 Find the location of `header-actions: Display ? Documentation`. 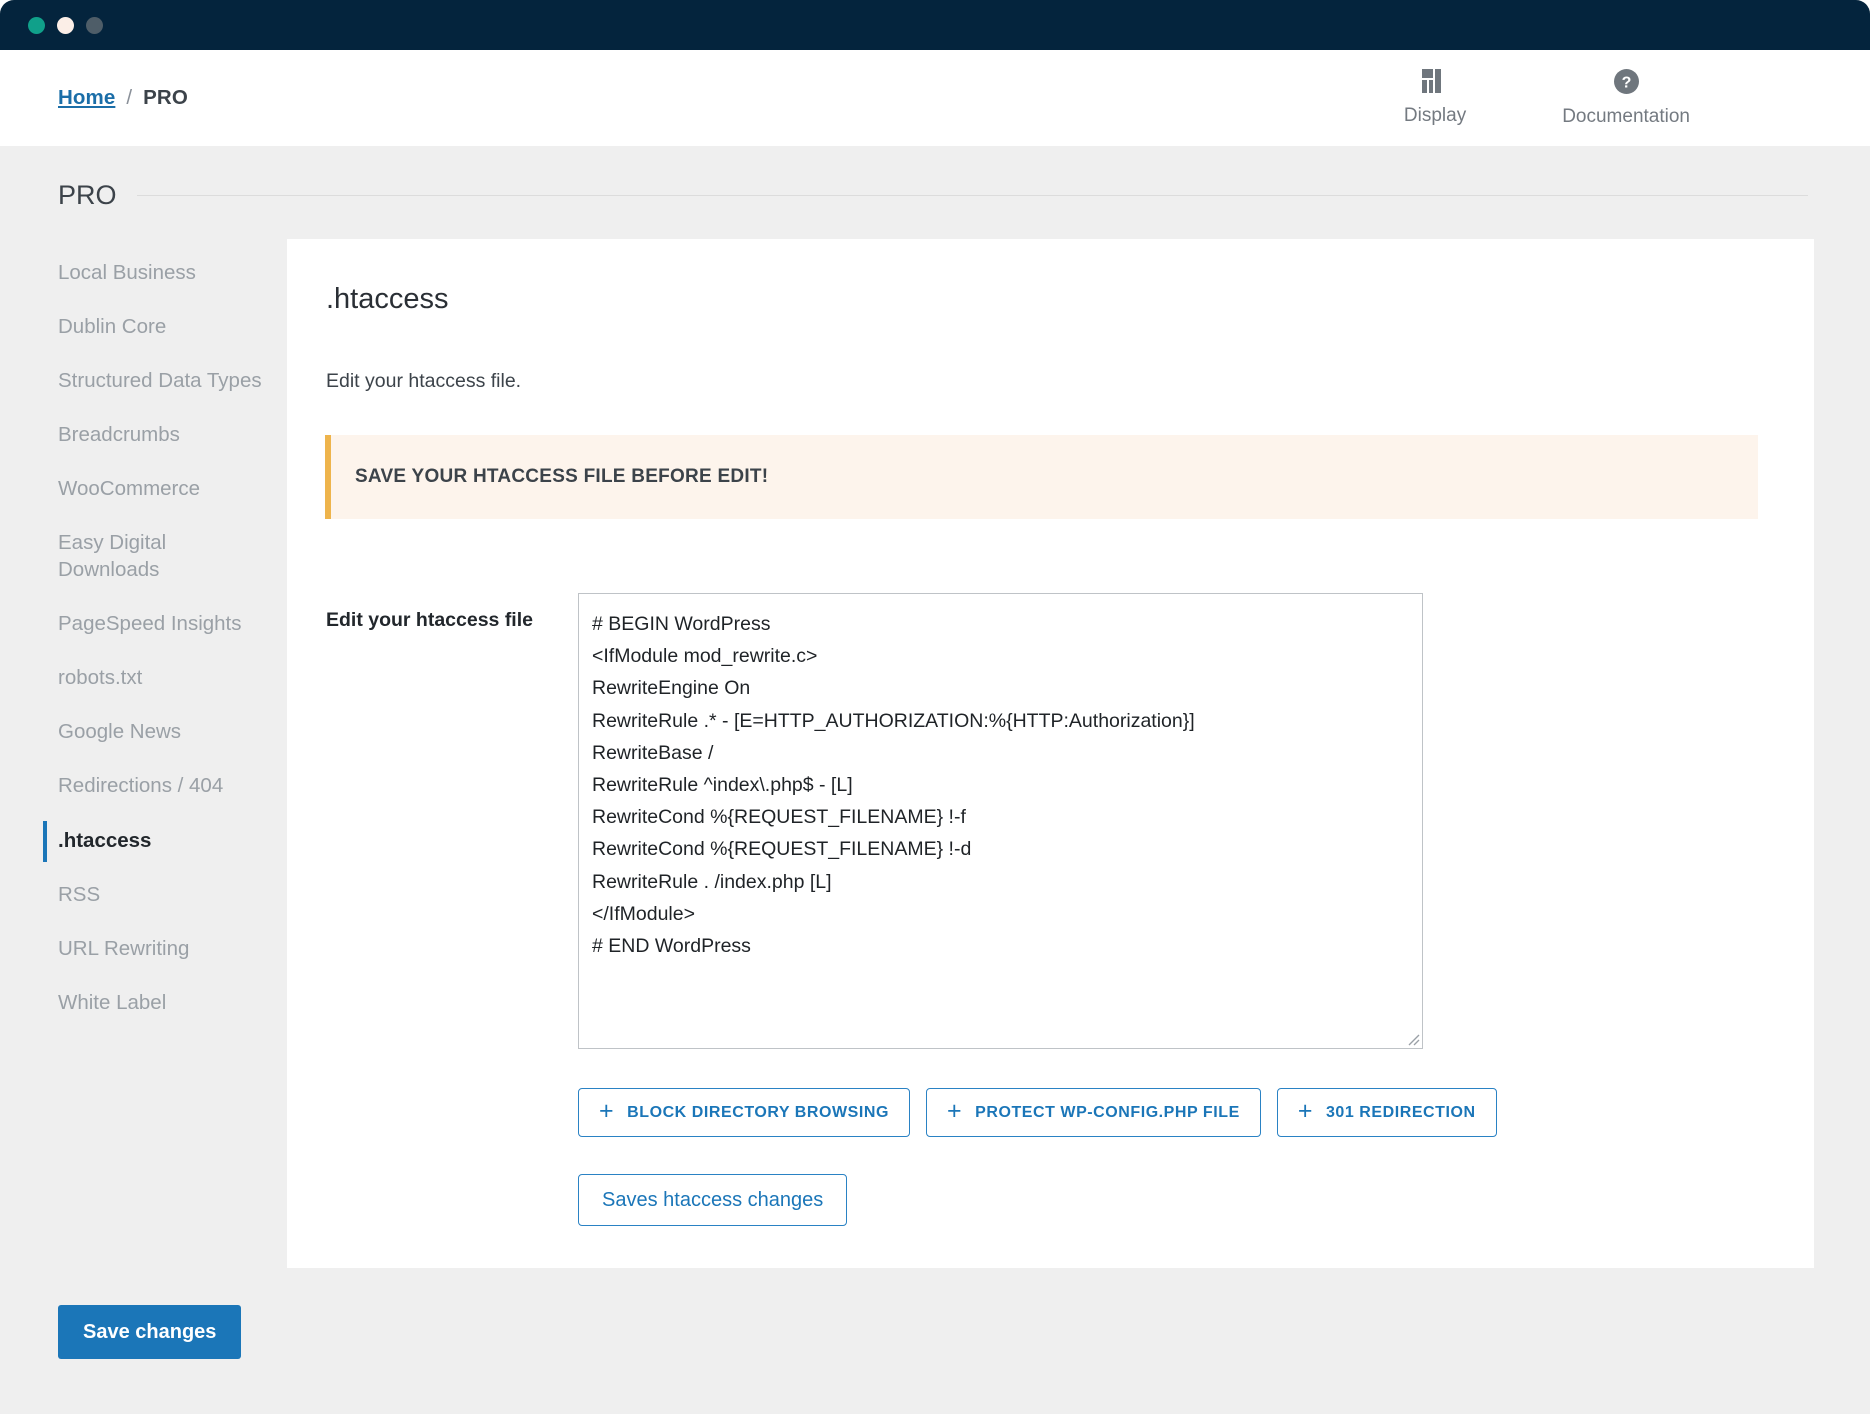

header-actions: Display ? Documentation is located at coordinates (1613, 98).